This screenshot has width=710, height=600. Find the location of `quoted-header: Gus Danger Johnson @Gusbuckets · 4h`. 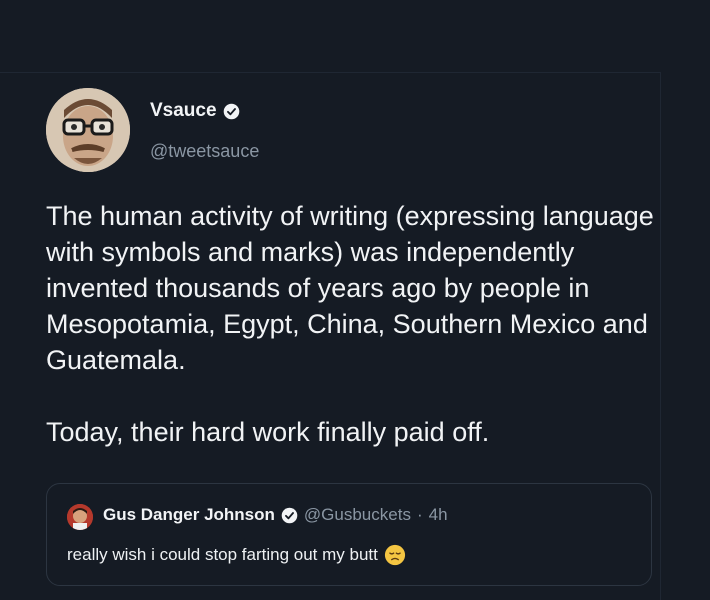

quoted-header: Gus Danger Johnson @Gusbuckets · 4h is located at coordinates (275, 515).